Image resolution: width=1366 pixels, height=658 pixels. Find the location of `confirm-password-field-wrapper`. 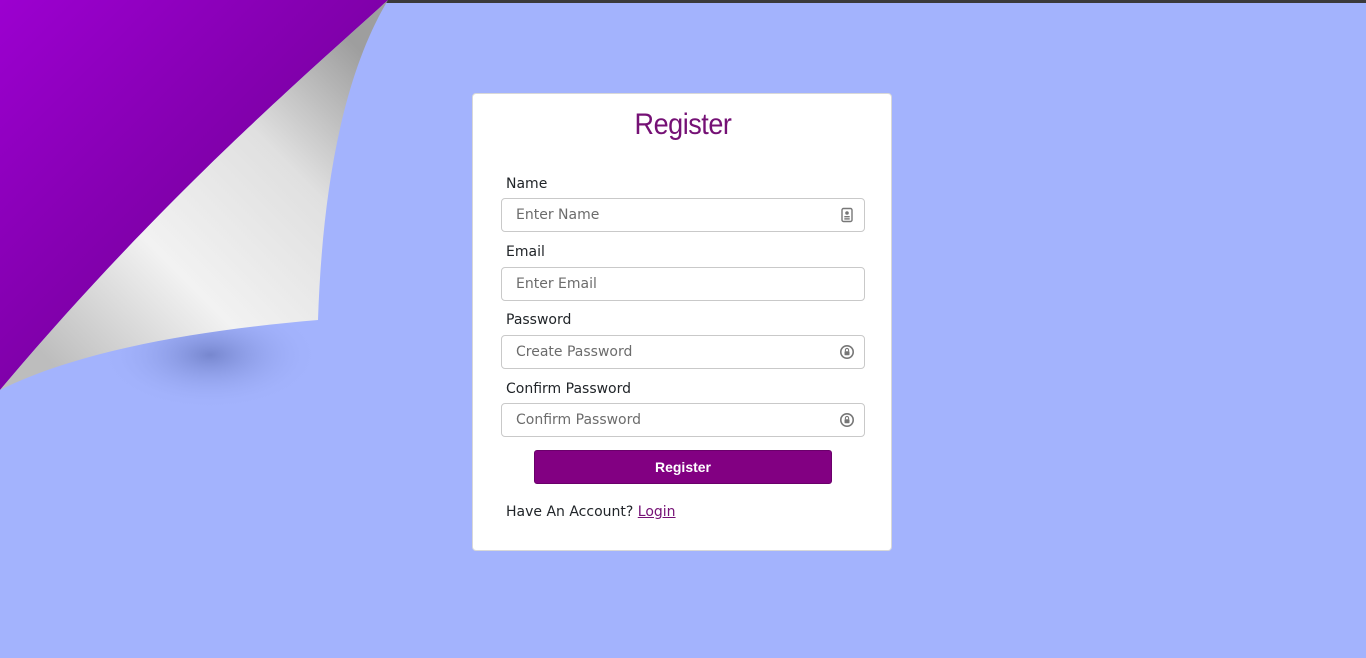

confirm-password-field-wrapper is located at coordinates (683, 420).